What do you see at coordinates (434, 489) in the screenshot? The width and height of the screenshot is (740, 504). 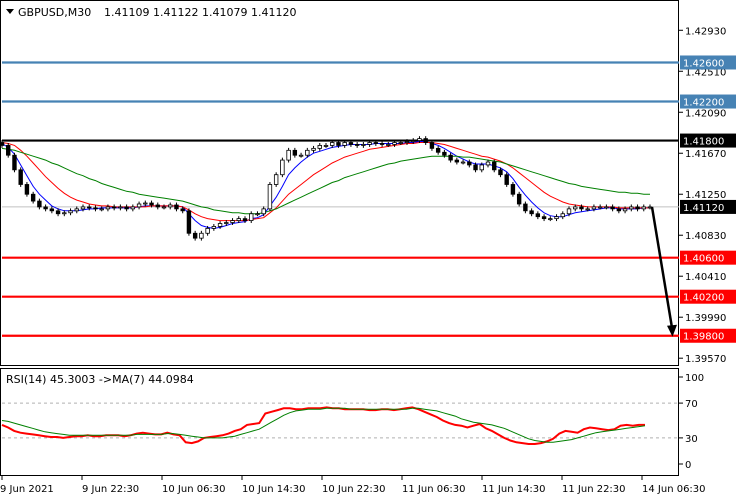 I see `x-tick-label: 11 Jun 06:30` at bounding box center [434, 489].